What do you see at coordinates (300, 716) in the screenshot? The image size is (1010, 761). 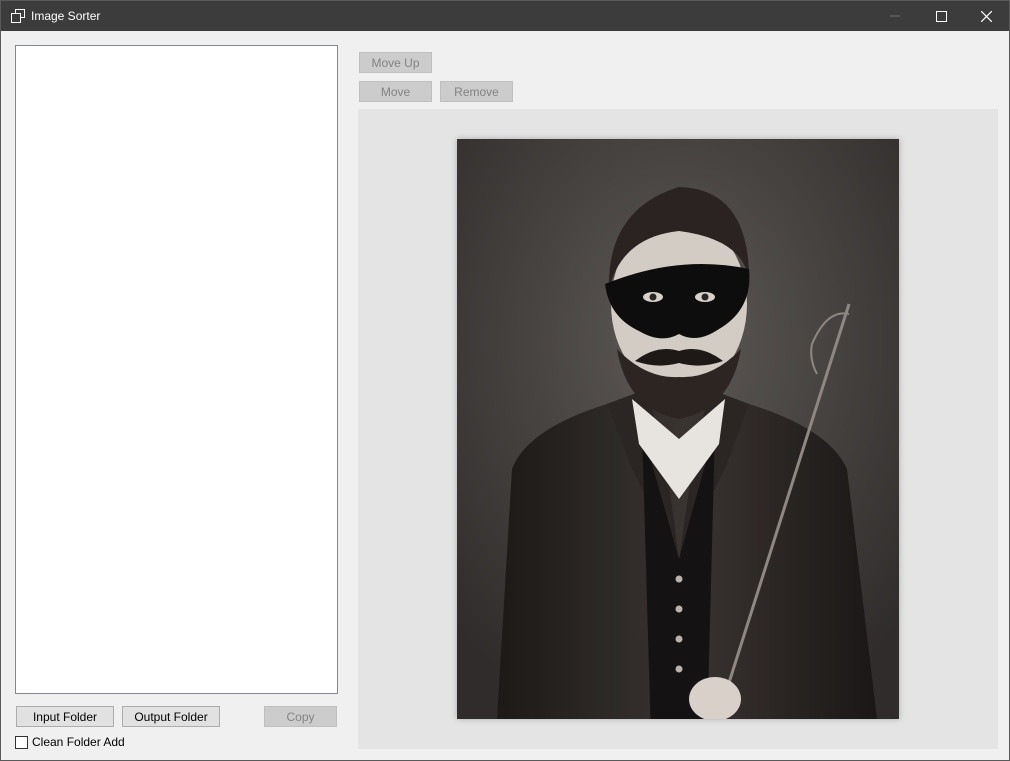 I see `copy-button: Copy` at bounding box center [300, 716].